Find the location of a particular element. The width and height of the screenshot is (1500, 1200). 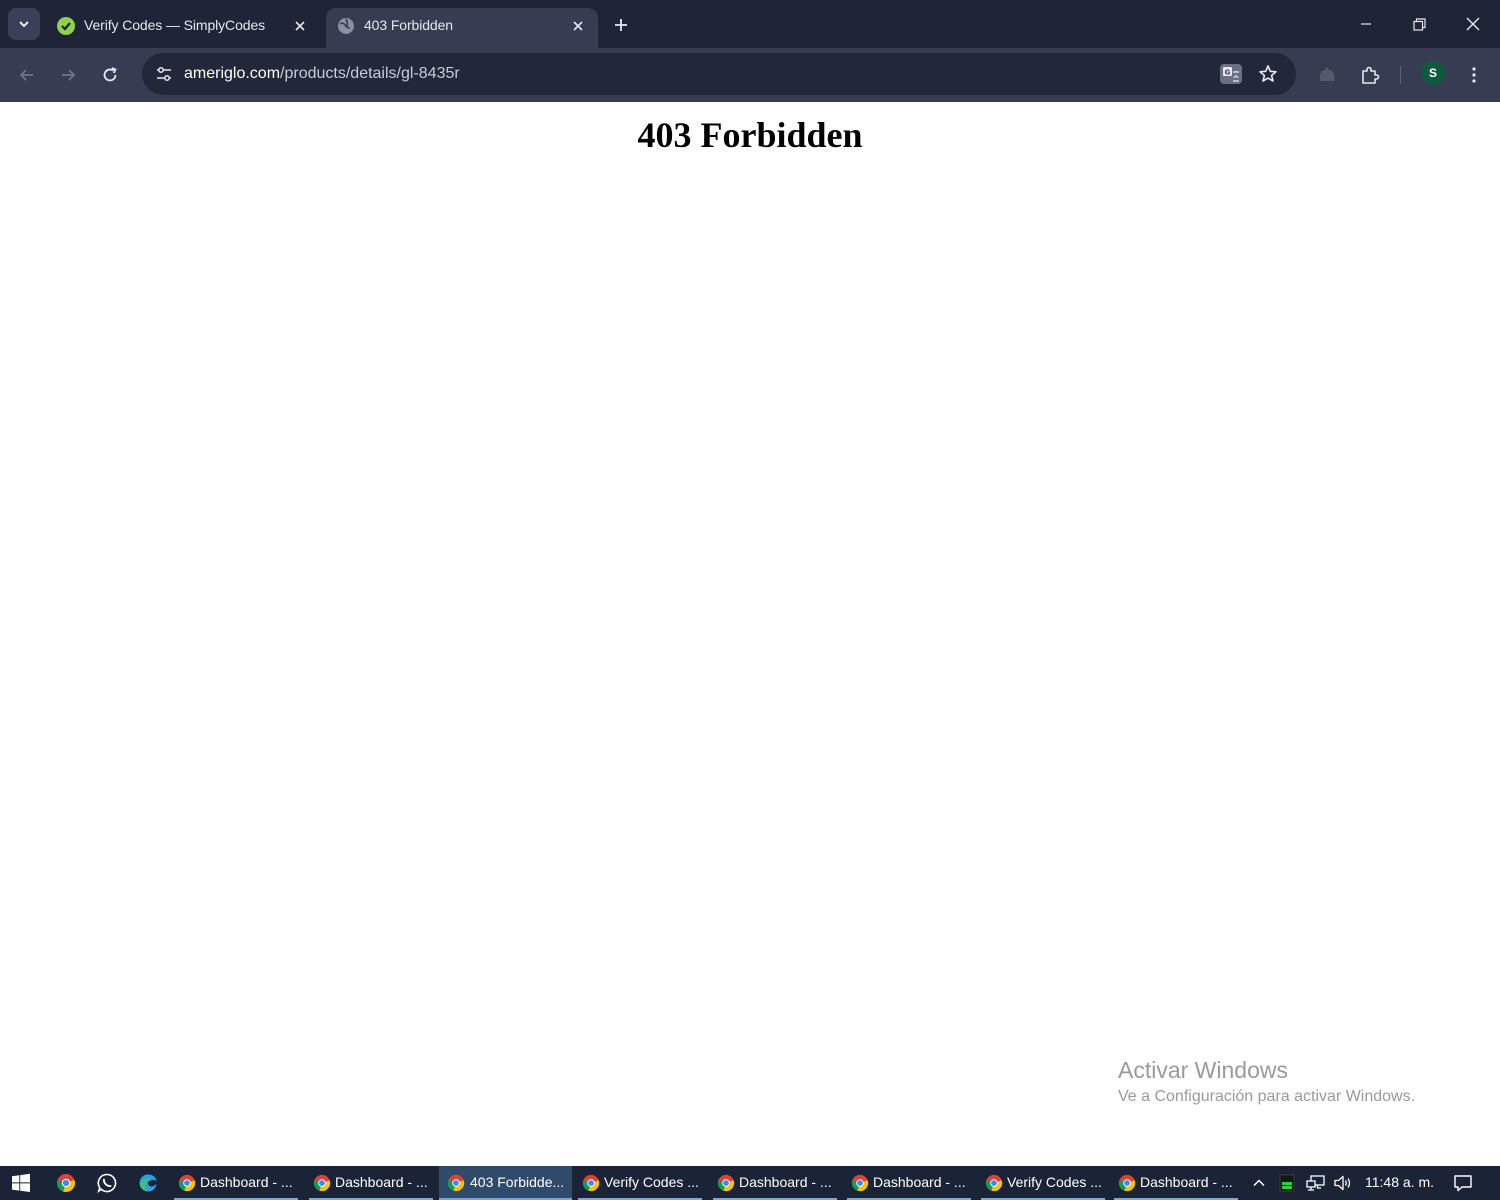

tab-strip: Verify Codes — SimplyCodes 403 Forbidden is located at coordinates (750, 24).